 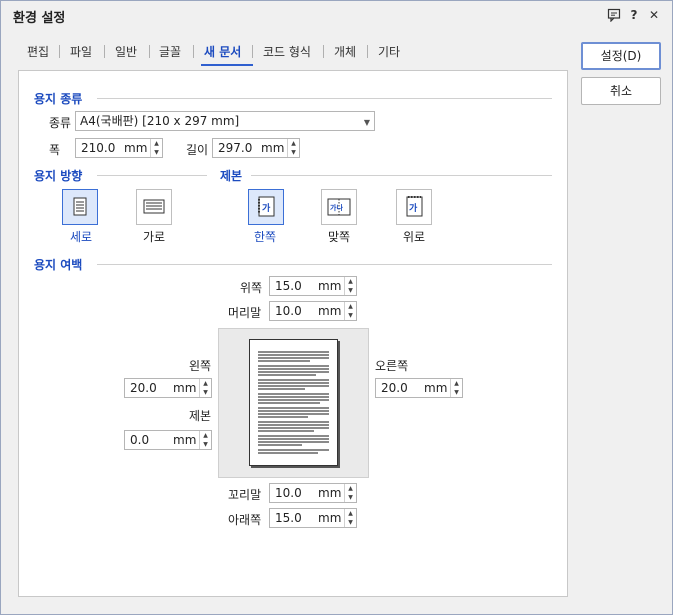 What do you see at coordinates (287, 51) in the screenshot?
I see `tab-code-format: 코드 형식` at bounding box center [287, 51].